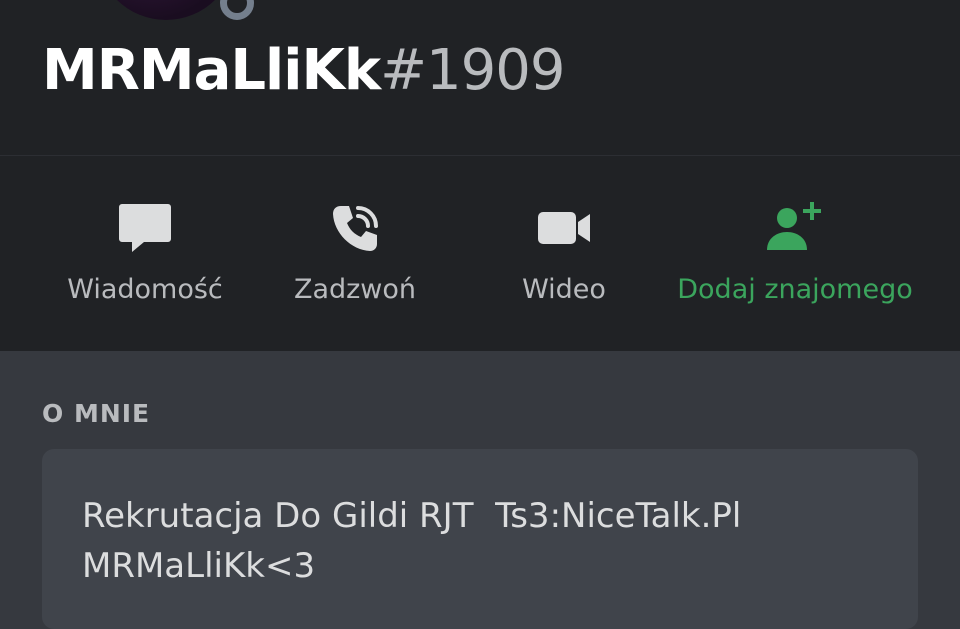 This screenshot has height=629, width=960. I want to click on message-icon, so click(145, 228).